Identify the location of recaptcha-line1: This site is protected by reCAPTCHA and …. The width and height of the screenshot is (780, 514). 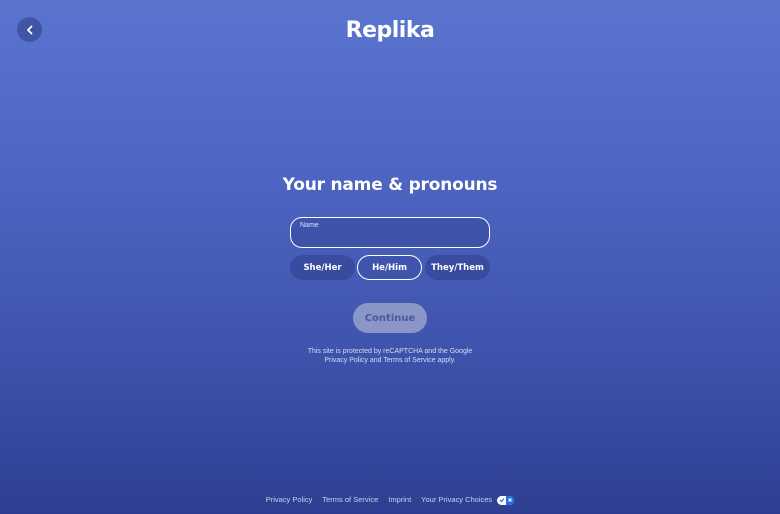
(390, 351).